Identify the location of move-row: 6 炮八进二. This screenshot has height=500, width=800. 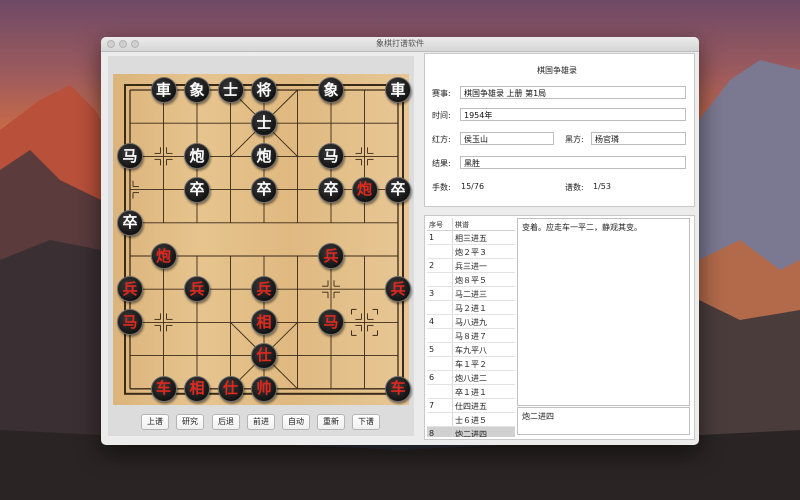
(471, 378).